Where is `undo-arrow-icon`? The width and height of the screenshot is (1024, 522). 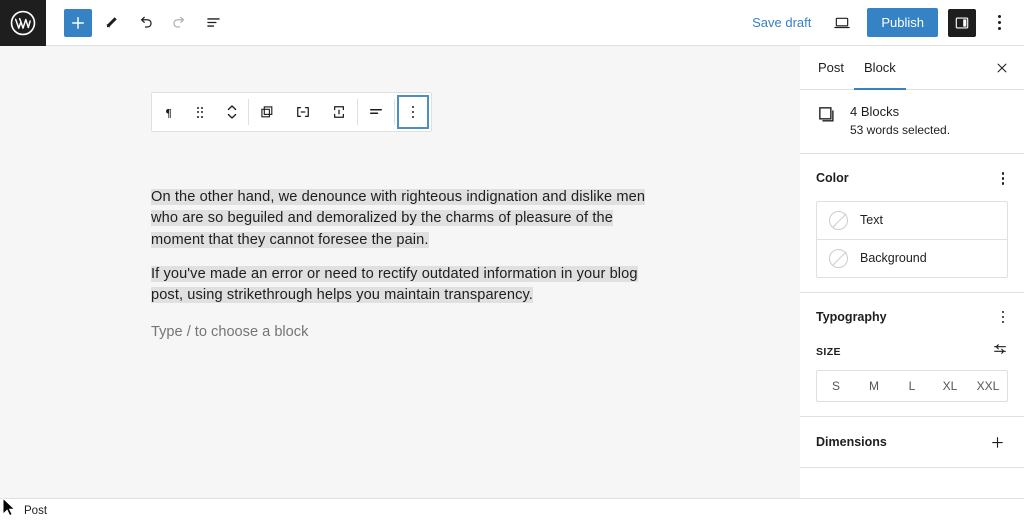 undo-arrow-icon is located at coordinates (146, 22).